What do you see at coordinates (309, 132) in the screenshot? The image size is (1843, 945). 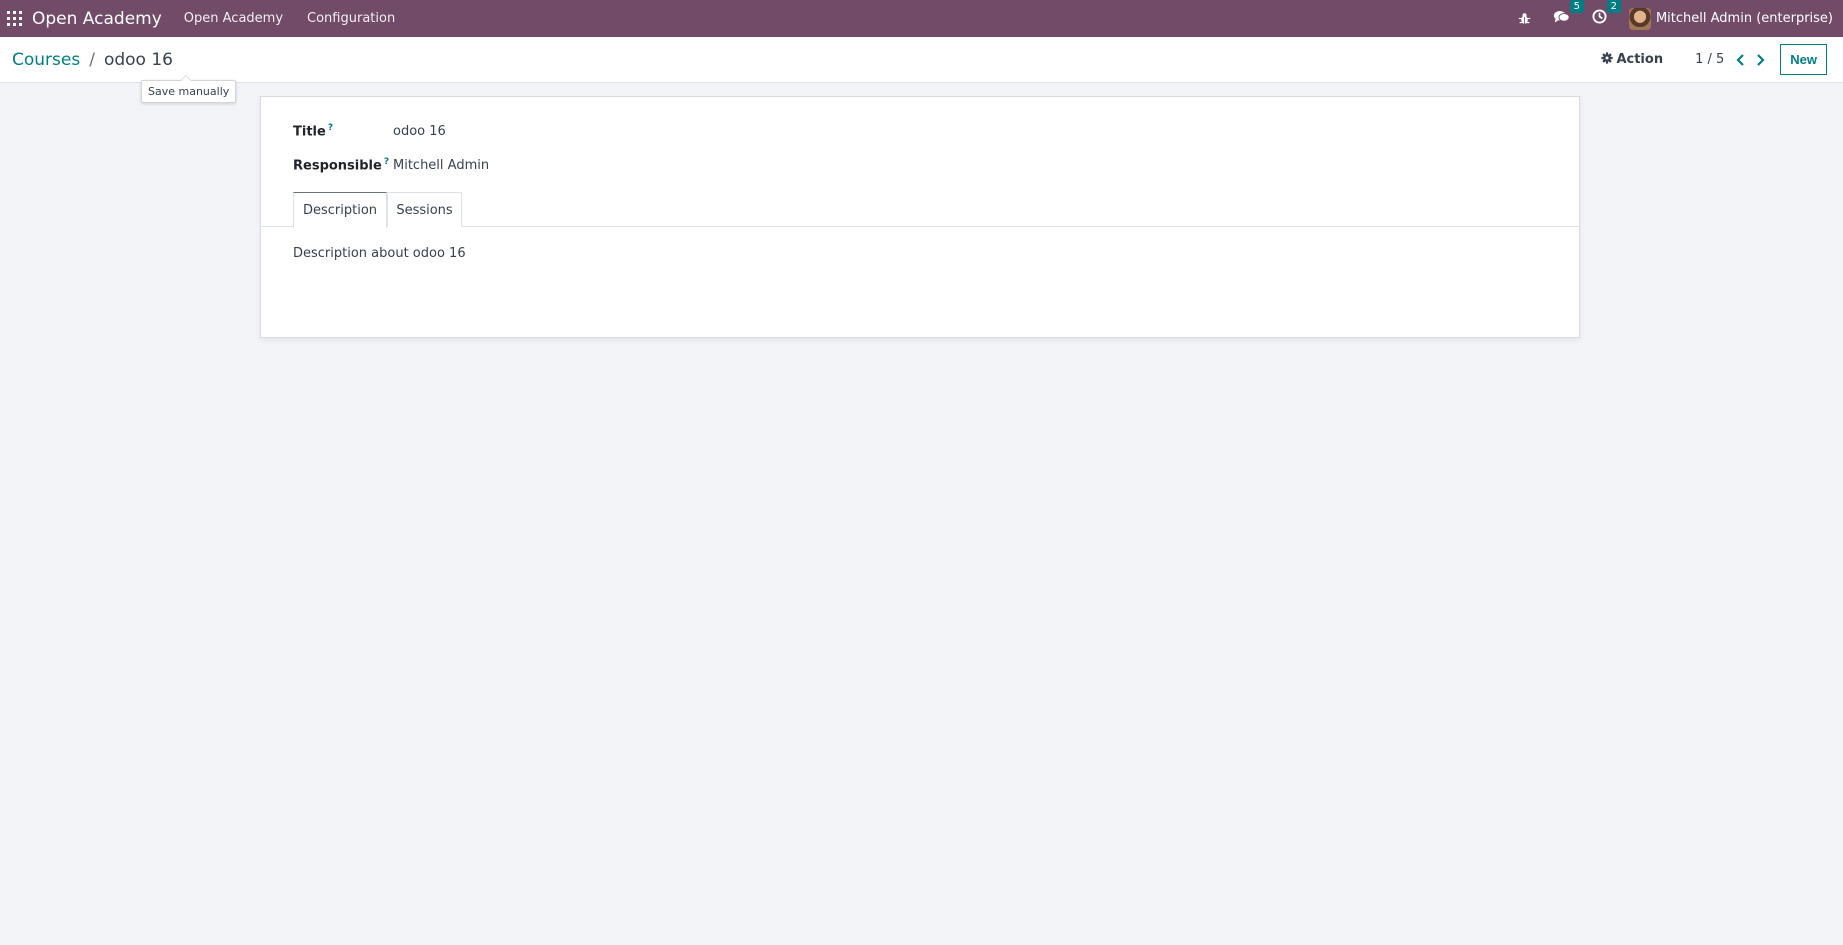 I see `title-label-text: Title` at bounding box center [309, 132].